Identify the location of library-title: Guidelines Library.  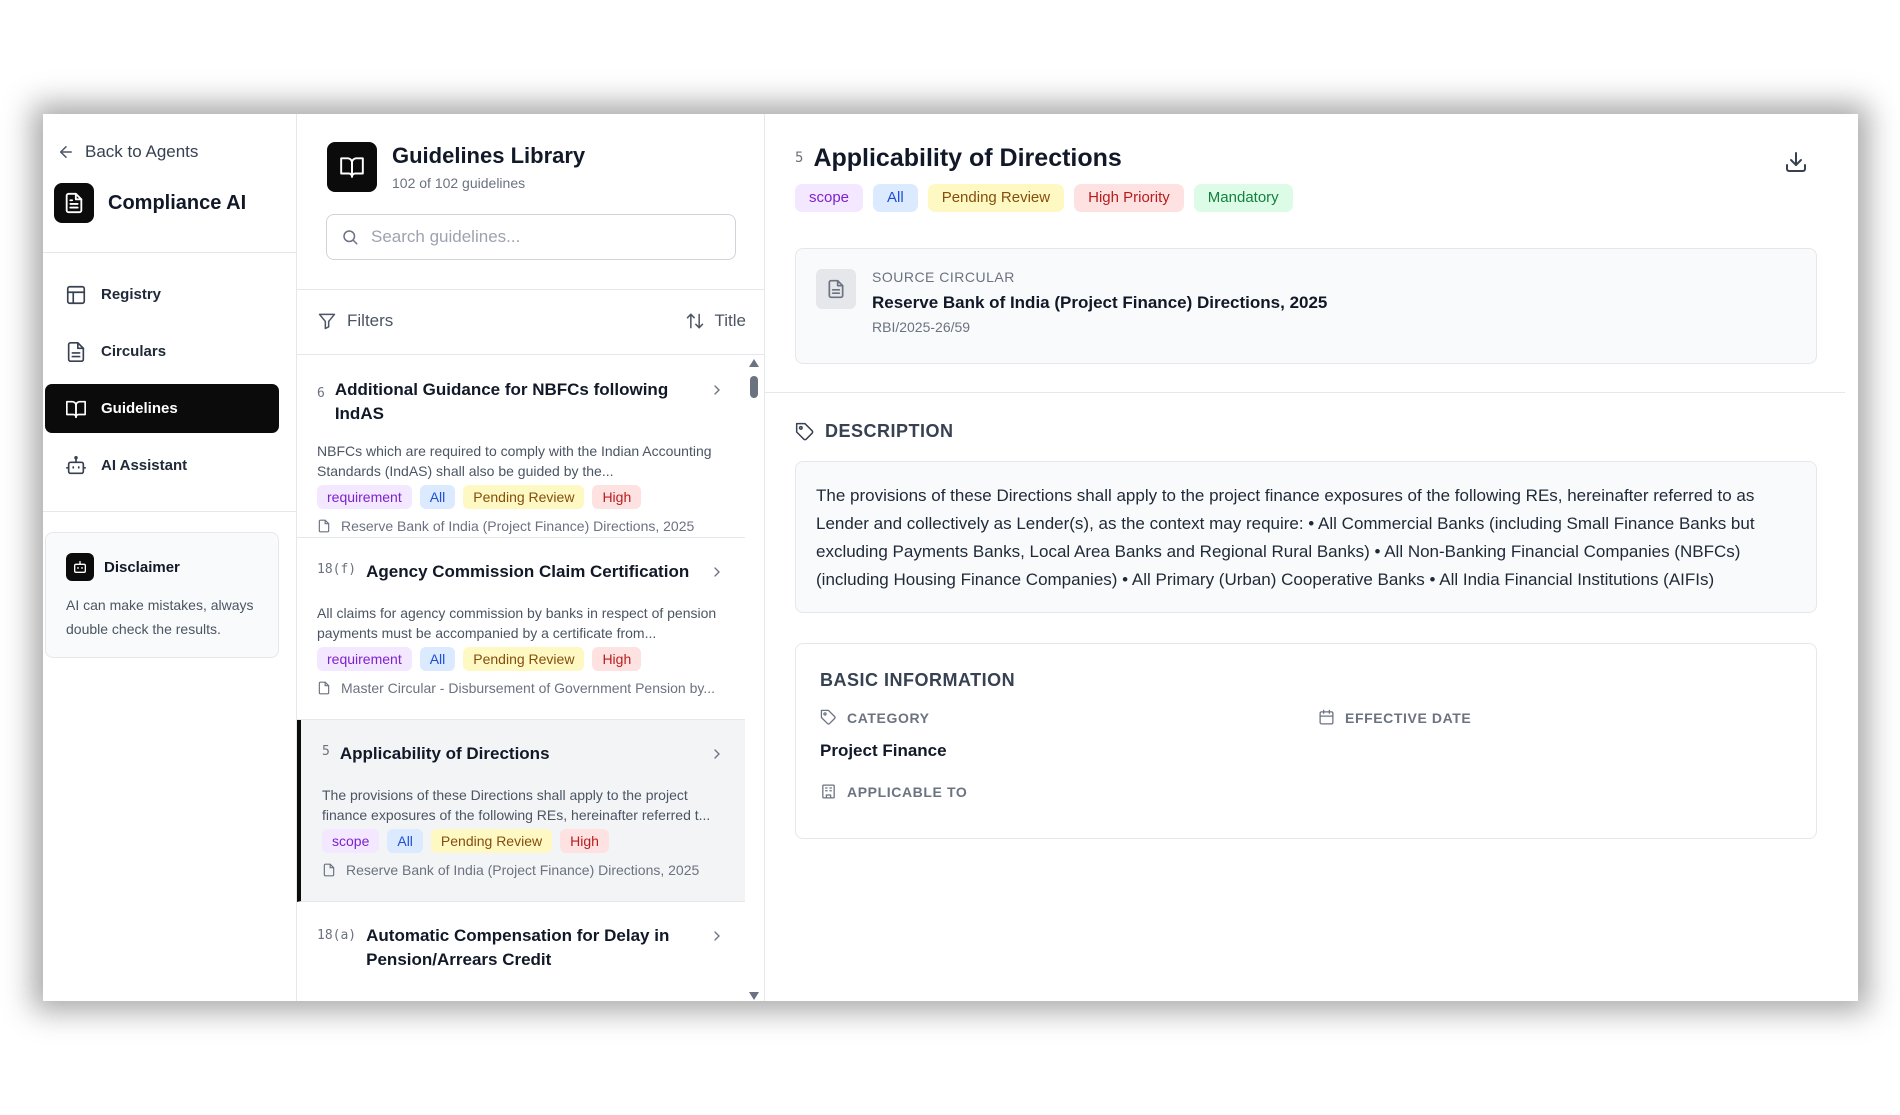
(489, 155).